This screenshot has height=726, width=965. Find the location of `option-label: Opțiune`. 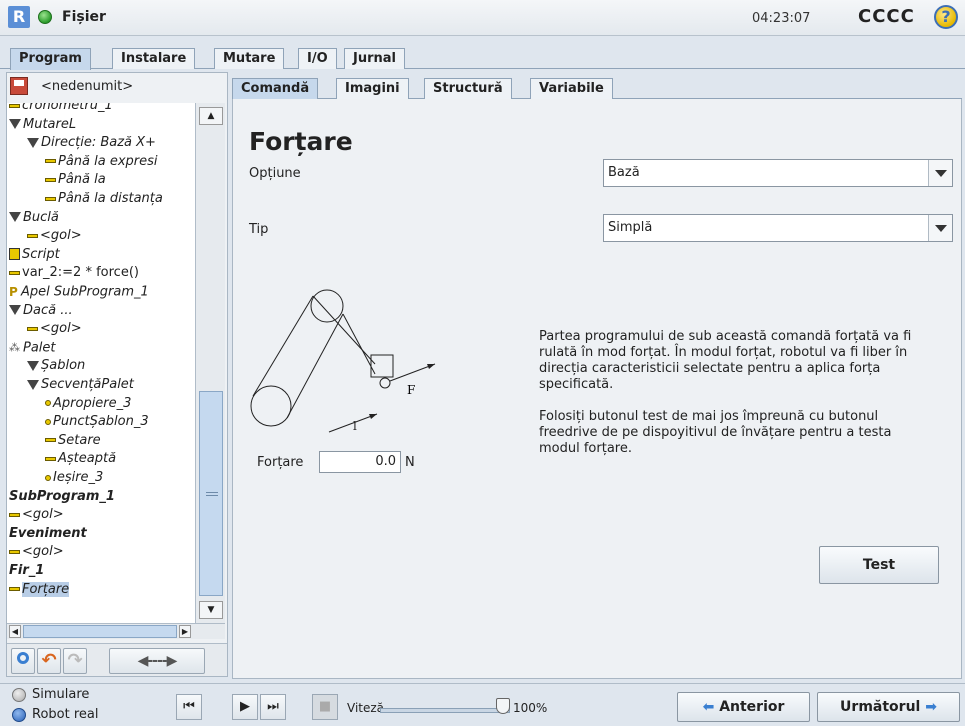

option-label: Opțiune is located at coordinates (275, 173).